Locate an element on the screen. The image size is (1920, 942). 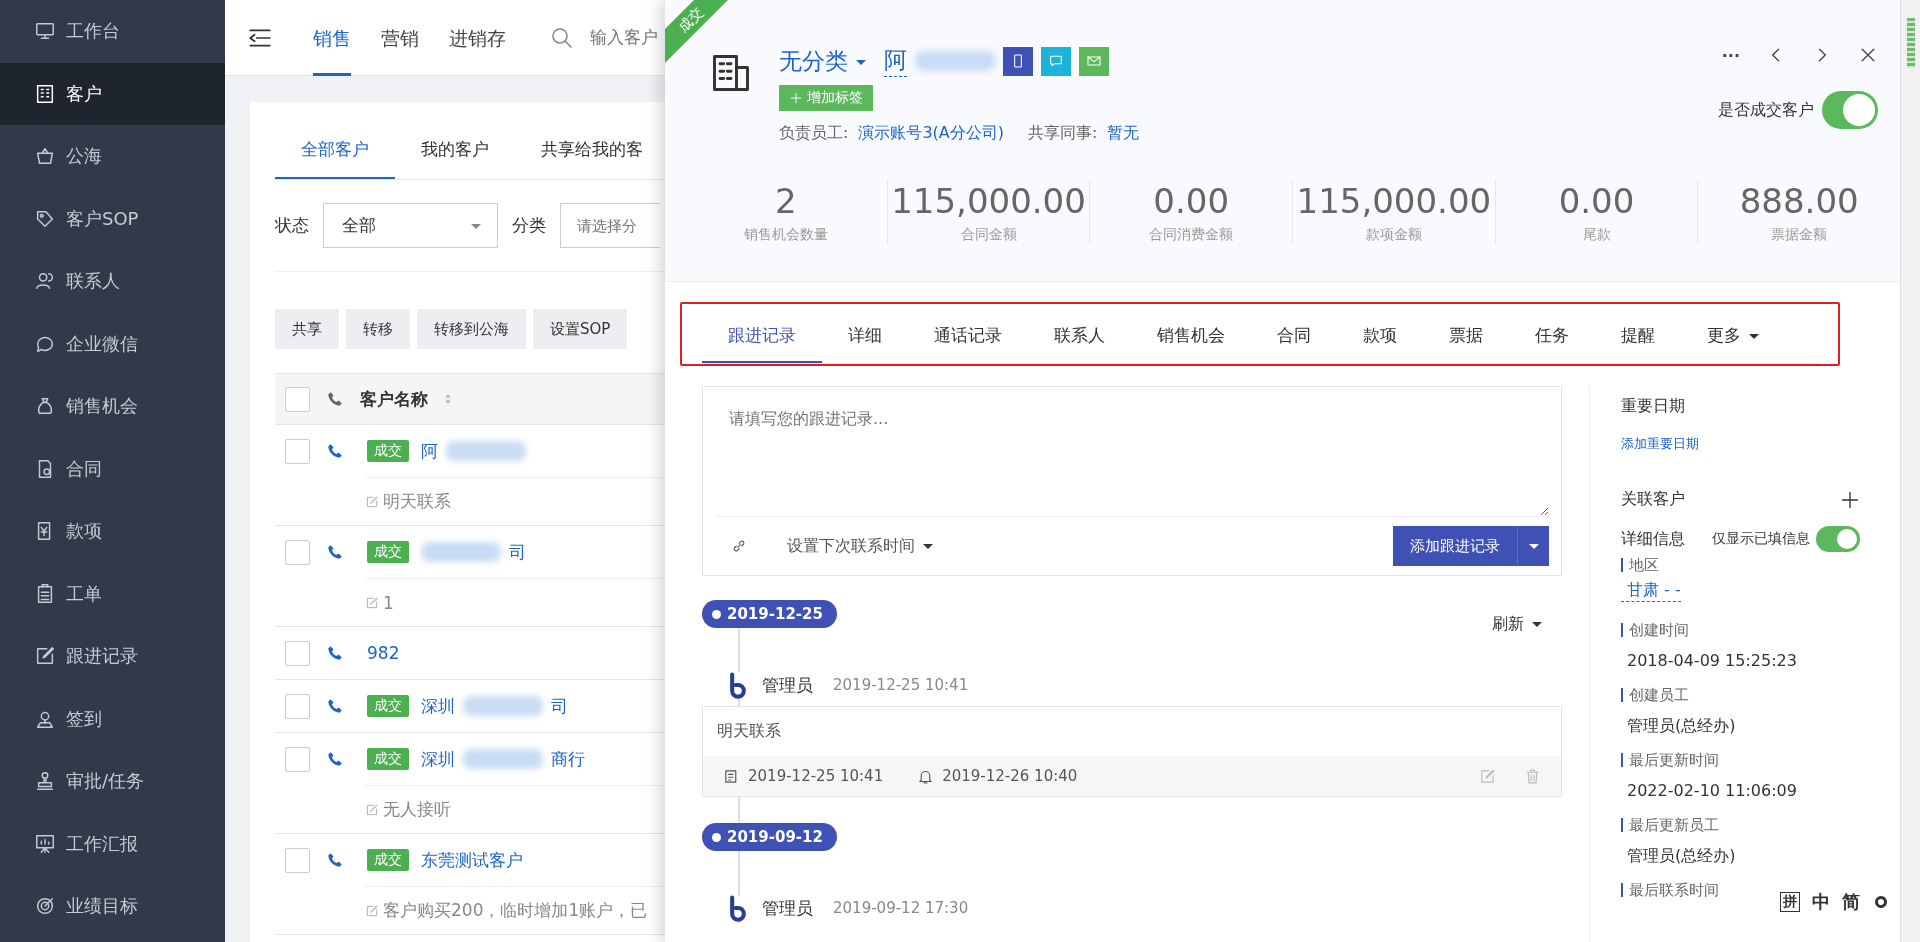
created-time: 2019-12-25 10:41 is located at coordinates (816, 776).